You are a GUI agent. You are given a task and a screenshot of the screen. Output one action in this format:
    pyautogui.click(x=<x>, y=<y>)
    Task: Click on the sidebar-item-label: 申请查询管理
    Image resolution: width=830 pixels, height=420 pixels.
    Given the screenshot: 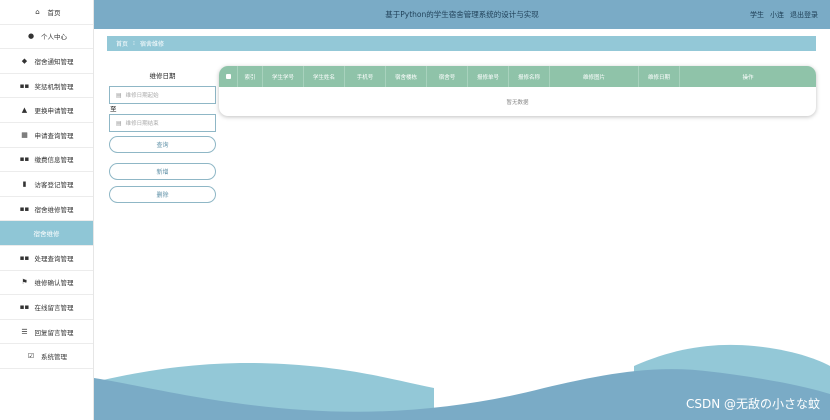 What is the action you would take?
    pyautogui.click(x=54, y=135)
    